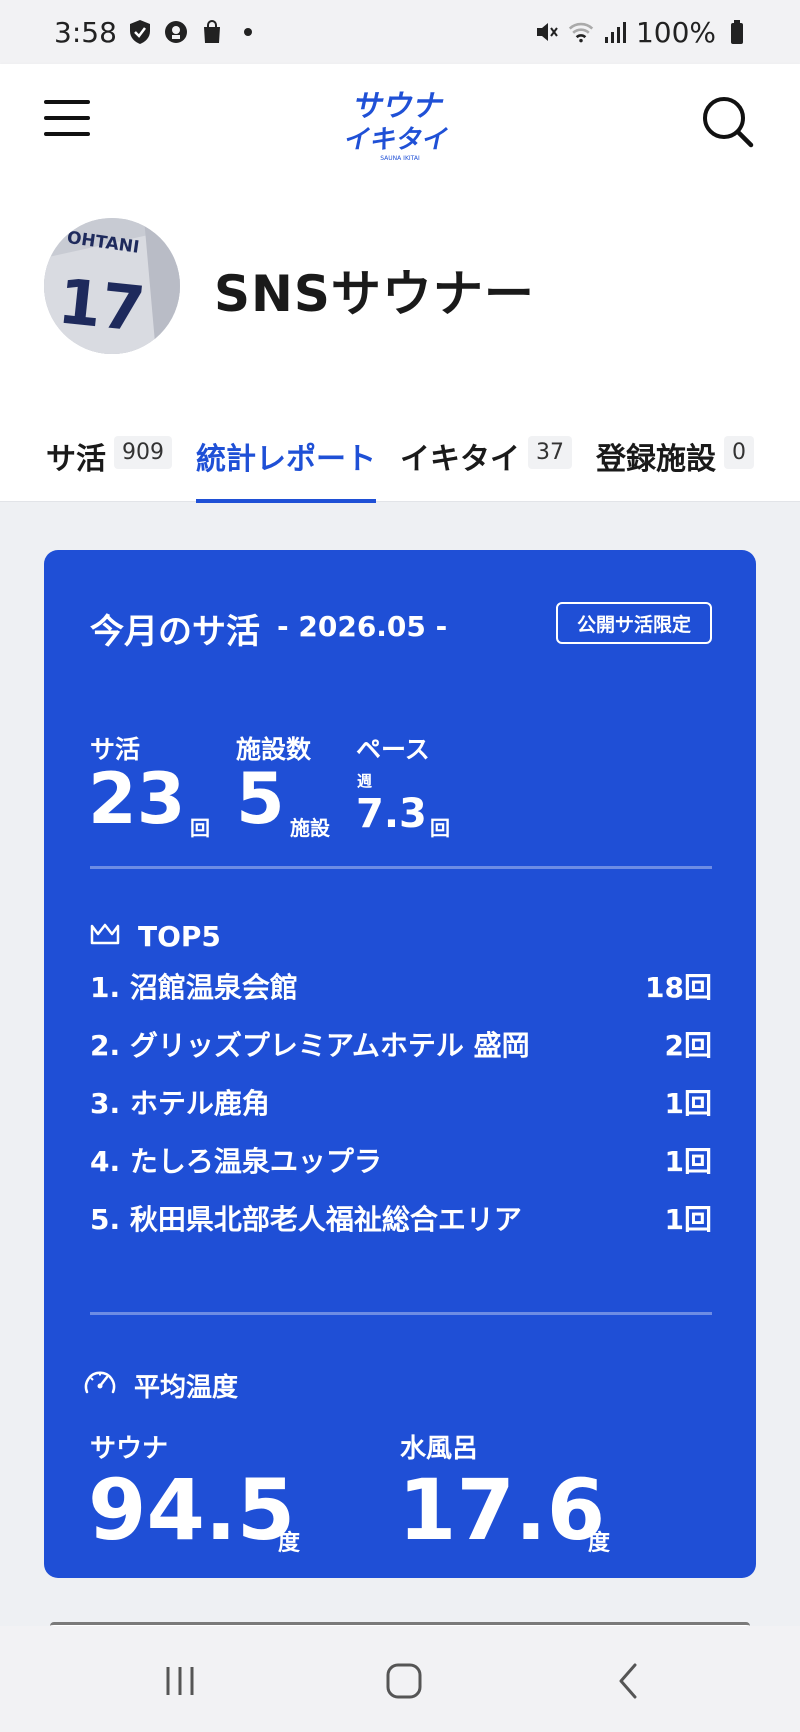 The height and width of the screenshot is (1732, 800). What do you see at coordinates (439, 1449) in the screenshot?
I see `water-temp-label: 水風呂` at bounding box center [439, 1449].